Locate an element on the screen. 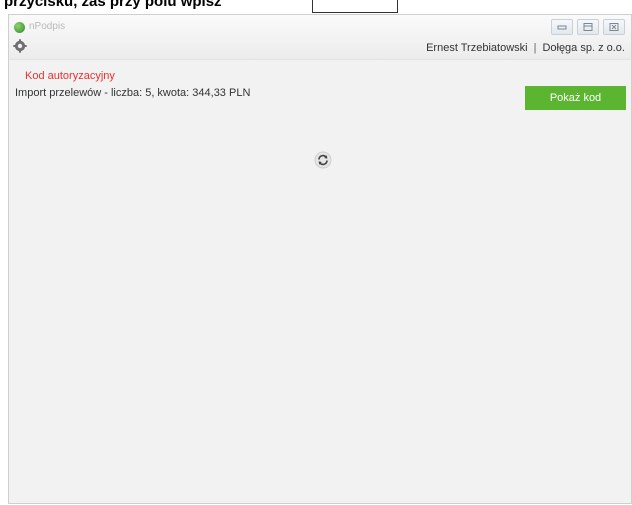 The image size is (632, 505). close-icon is located at coordinates (614, 27).